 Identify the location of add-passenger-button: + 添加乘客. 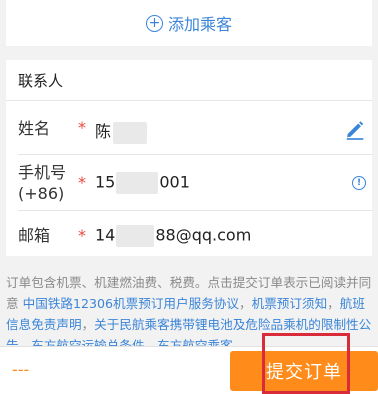
(188, 23).